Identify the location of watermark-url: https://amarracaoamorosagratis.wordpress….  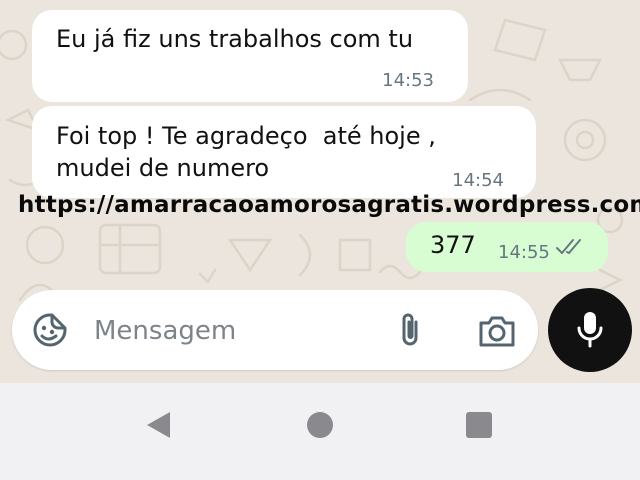
(329, 205).